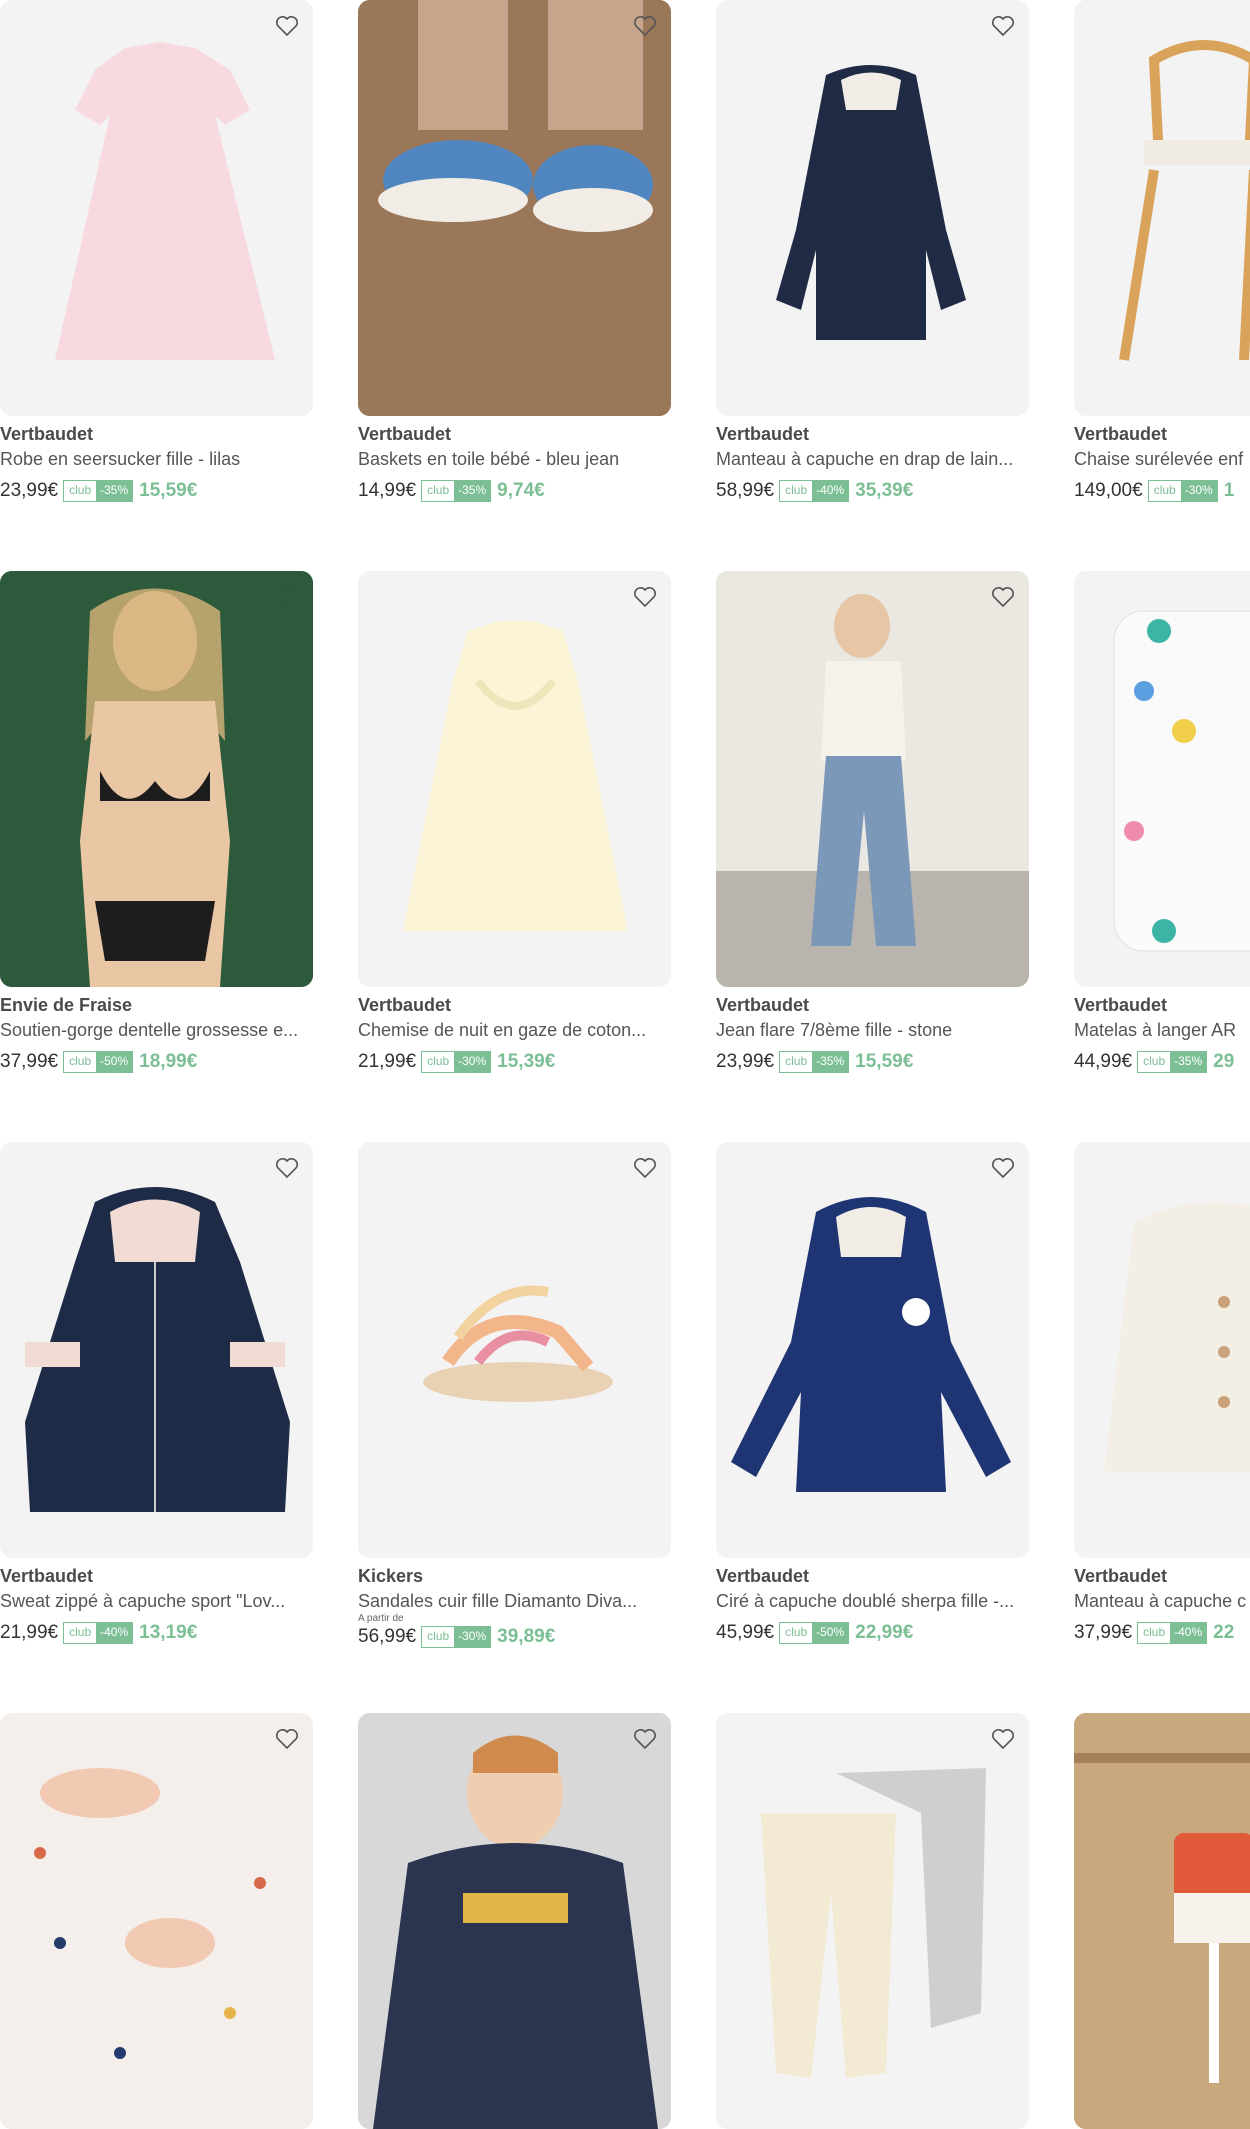 Image resolution: width=1250 pixels, height=2129 pixels. Describe the element at coordinates (168, 1061) in the screenshot. I see `sale-price: 18,99€` at that location.